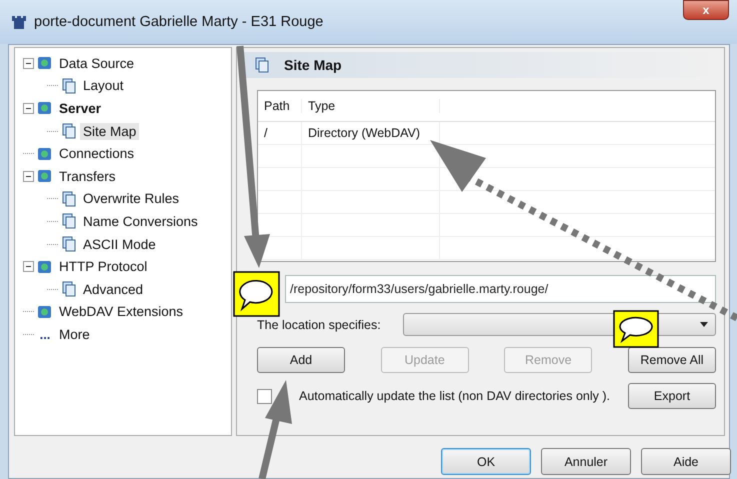 The image size is (737, 479). What do you see at coordinates (371, 106) in the screenshot?
I see `column-header: Type` at bounding box center [371, 106].